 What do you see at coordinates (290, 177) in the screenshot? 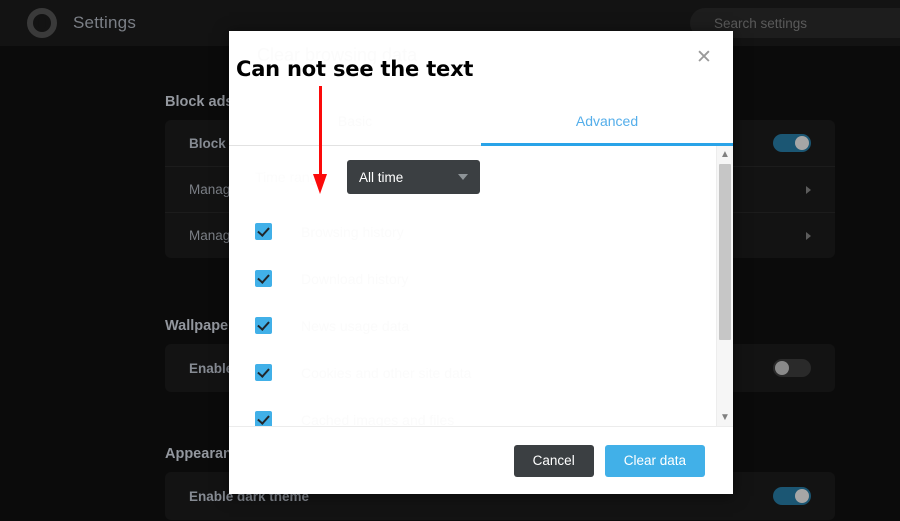
I see `time-range-label: Time range` at bounding box center [290, 177].